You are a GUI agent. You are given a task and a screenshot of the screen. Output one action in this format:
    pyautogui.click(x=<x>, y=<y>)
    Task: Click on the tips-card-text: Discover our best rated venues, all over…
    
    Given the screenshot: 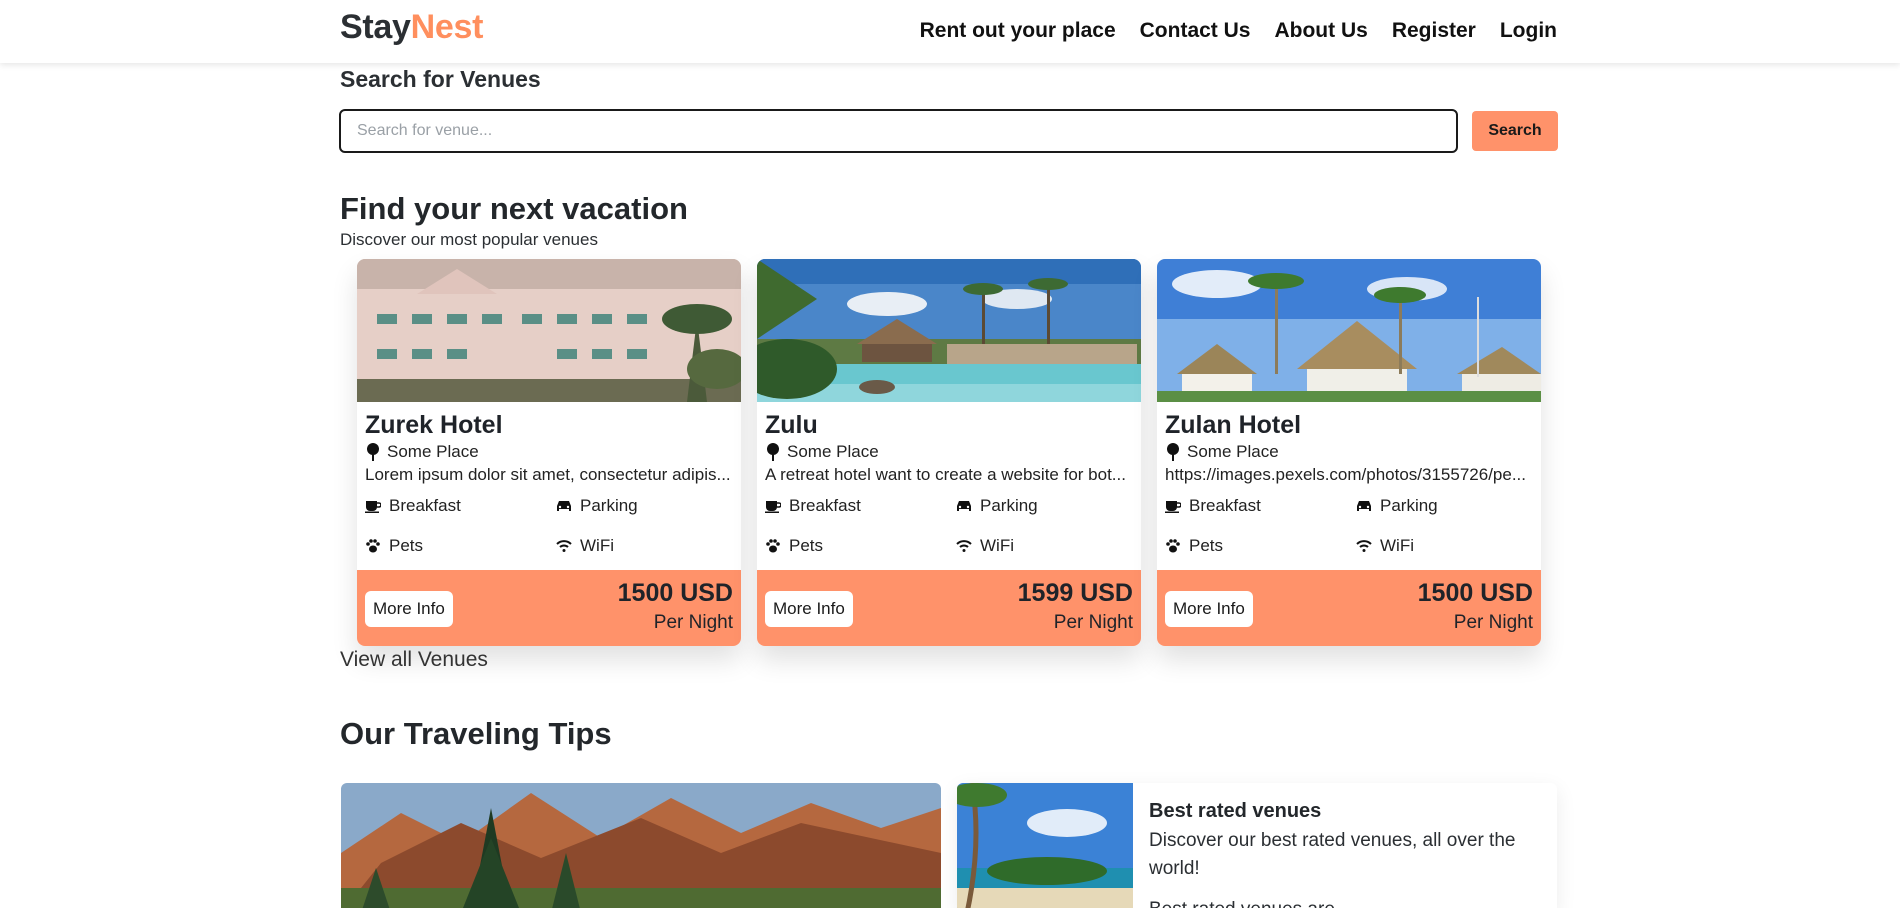 What is the action you would take?
    pyautogui.click(x=1332, y=854)
    